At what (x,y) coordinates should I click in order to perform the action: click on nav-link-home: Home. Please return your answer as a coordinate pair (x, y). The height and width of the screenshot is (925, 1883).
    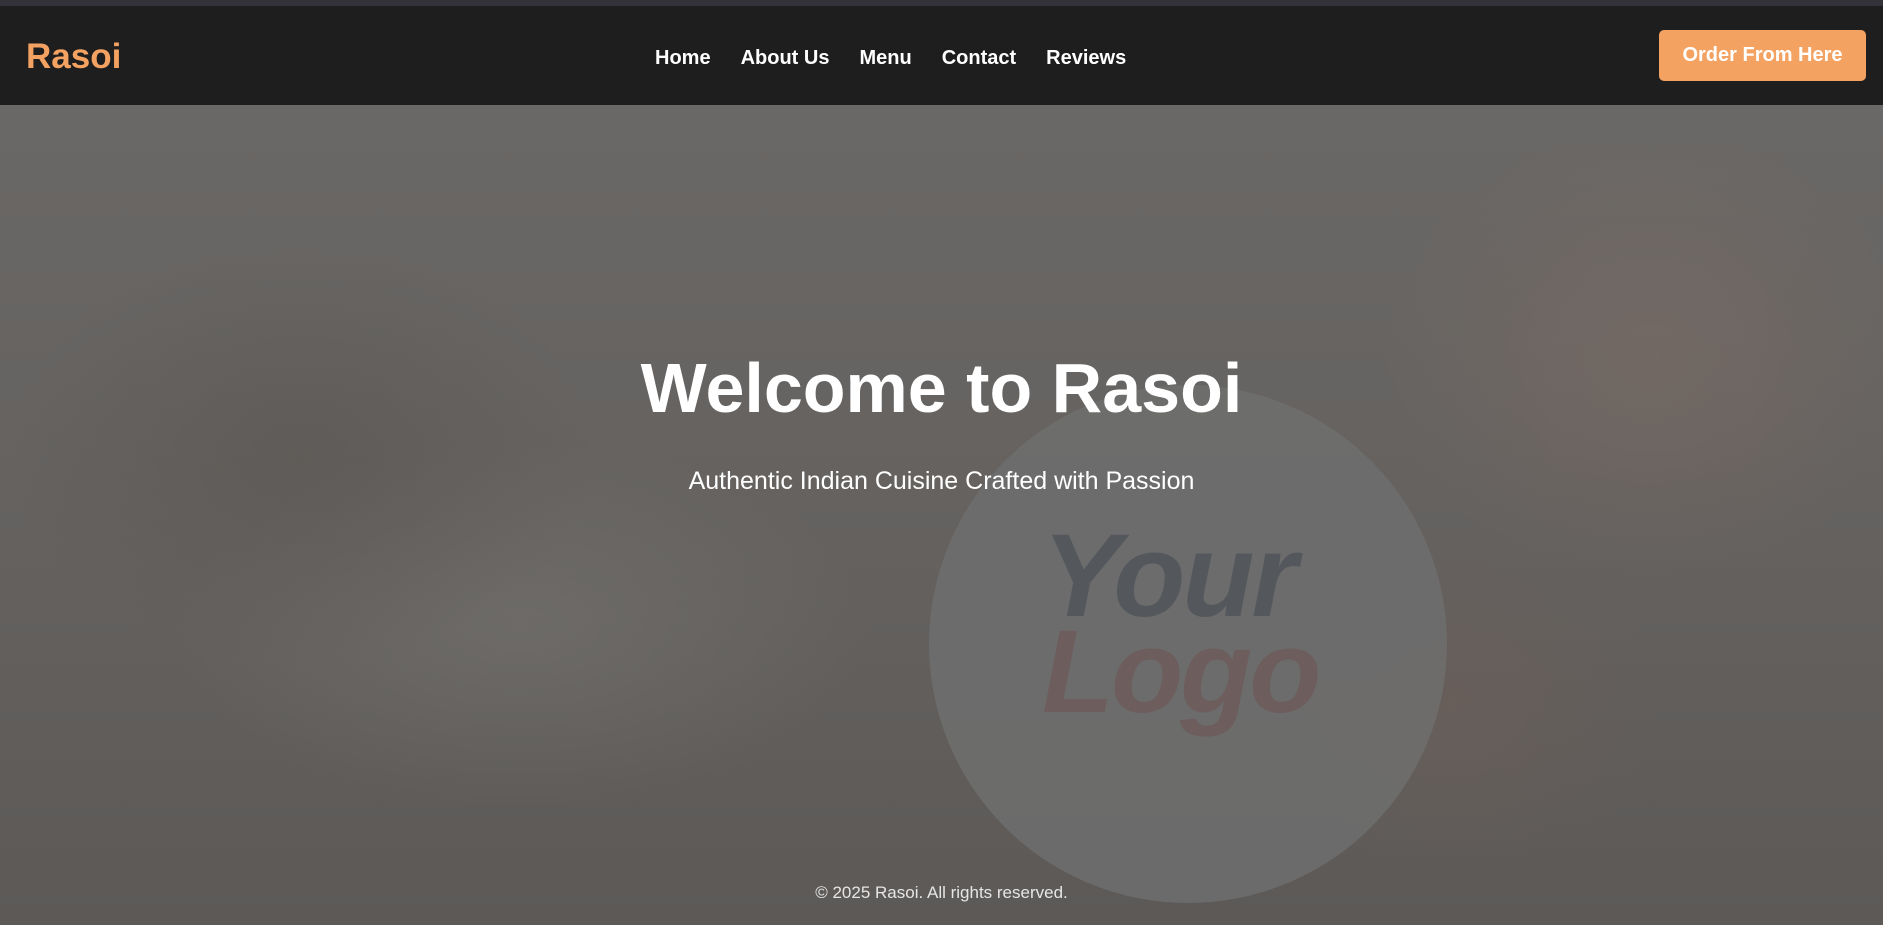
    Looking at the image, I should click on (683, 58).